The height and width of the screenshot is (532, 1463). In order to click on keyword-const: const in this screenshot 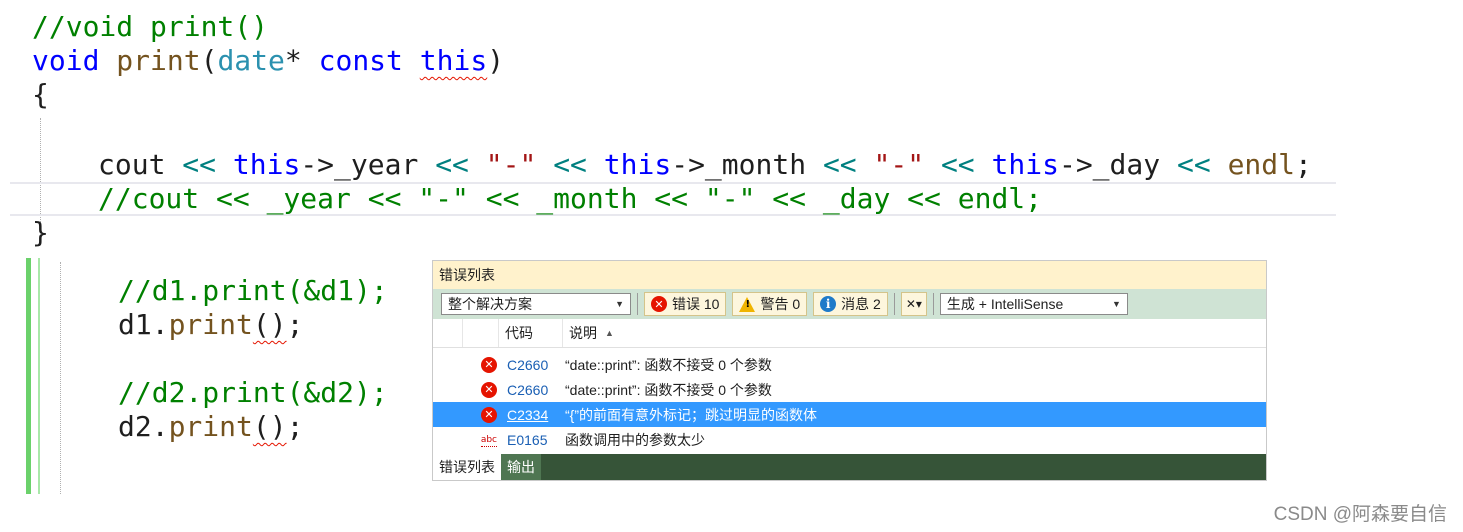, I will do `click(360, 60)`.